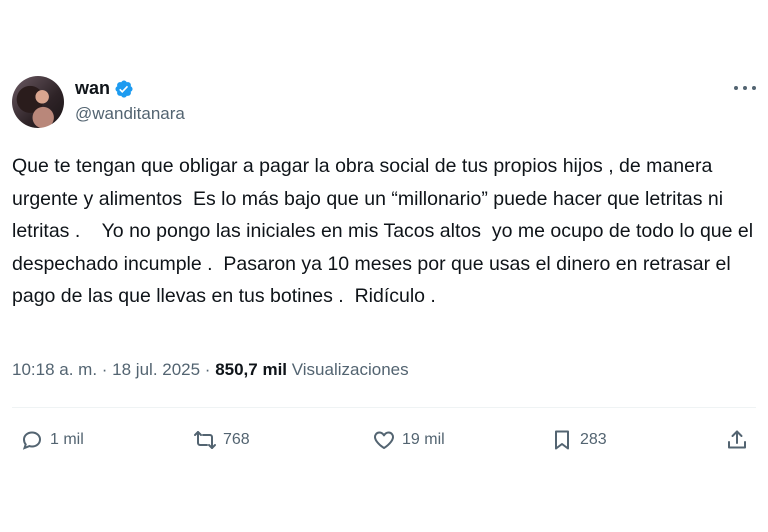 This screenshot has width=768, height=532. What do you see at coordinates (32, 440) in the screenshot?
I see `reply-icon` at bounding box center [32, 440].